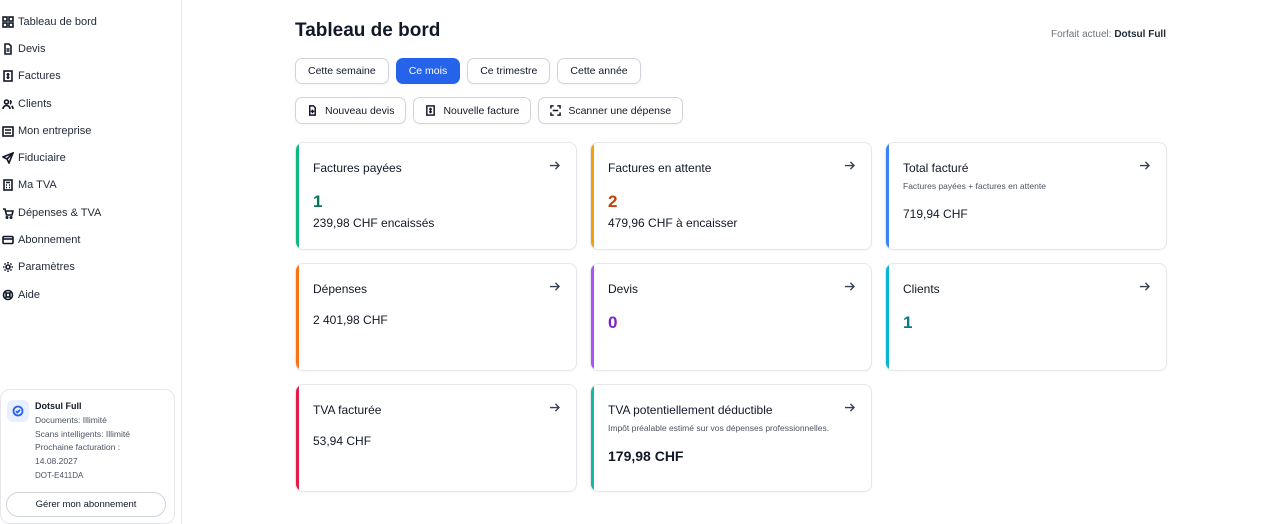 The image size is (1280, 524). Describe the element at coordinates (690, 410) in the screenshot. I see `card-title: TVA potentiellement déductible` at that location.